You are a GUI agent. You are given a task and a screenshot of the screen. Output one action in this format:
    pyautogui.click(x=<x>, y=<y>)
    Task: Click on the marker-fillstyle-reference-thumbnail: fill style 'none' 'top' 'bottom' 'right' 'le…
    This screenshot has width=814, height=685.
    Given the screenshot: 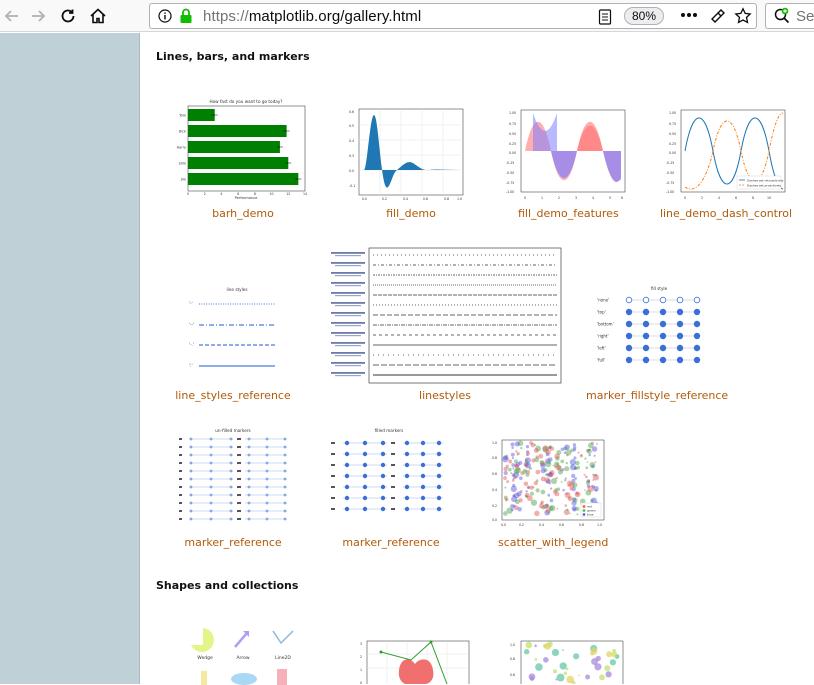 What is the action you would take?
    pyautogui.click(x=651, y=328)
    